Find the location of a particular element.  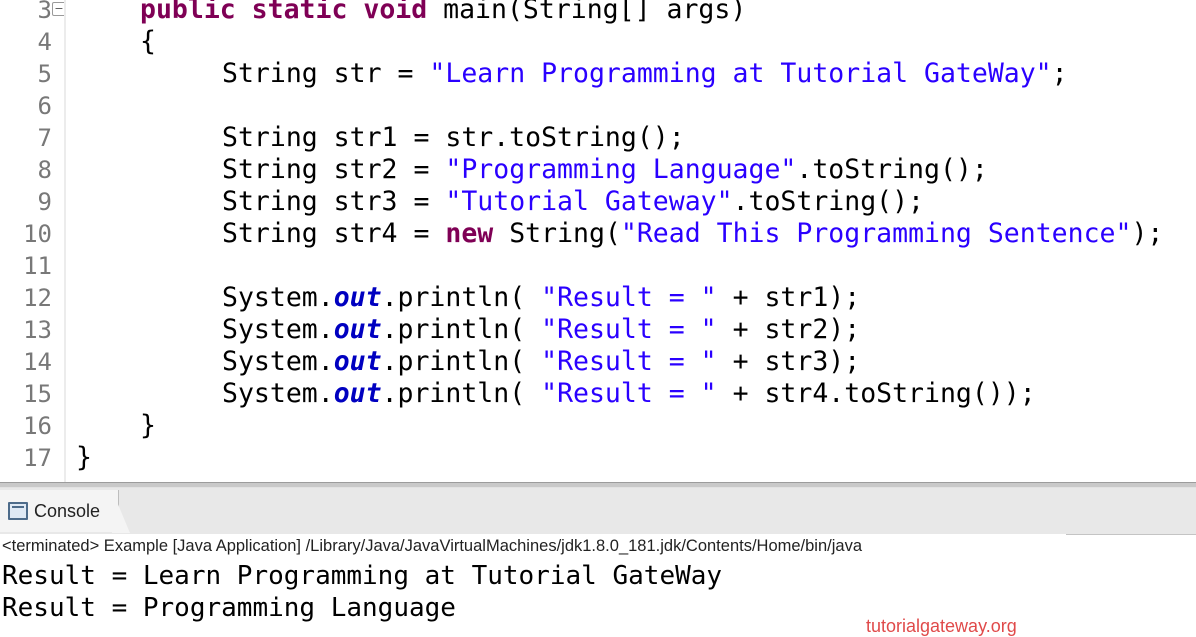

code-text: ; is located at coordinates (1059, 73).